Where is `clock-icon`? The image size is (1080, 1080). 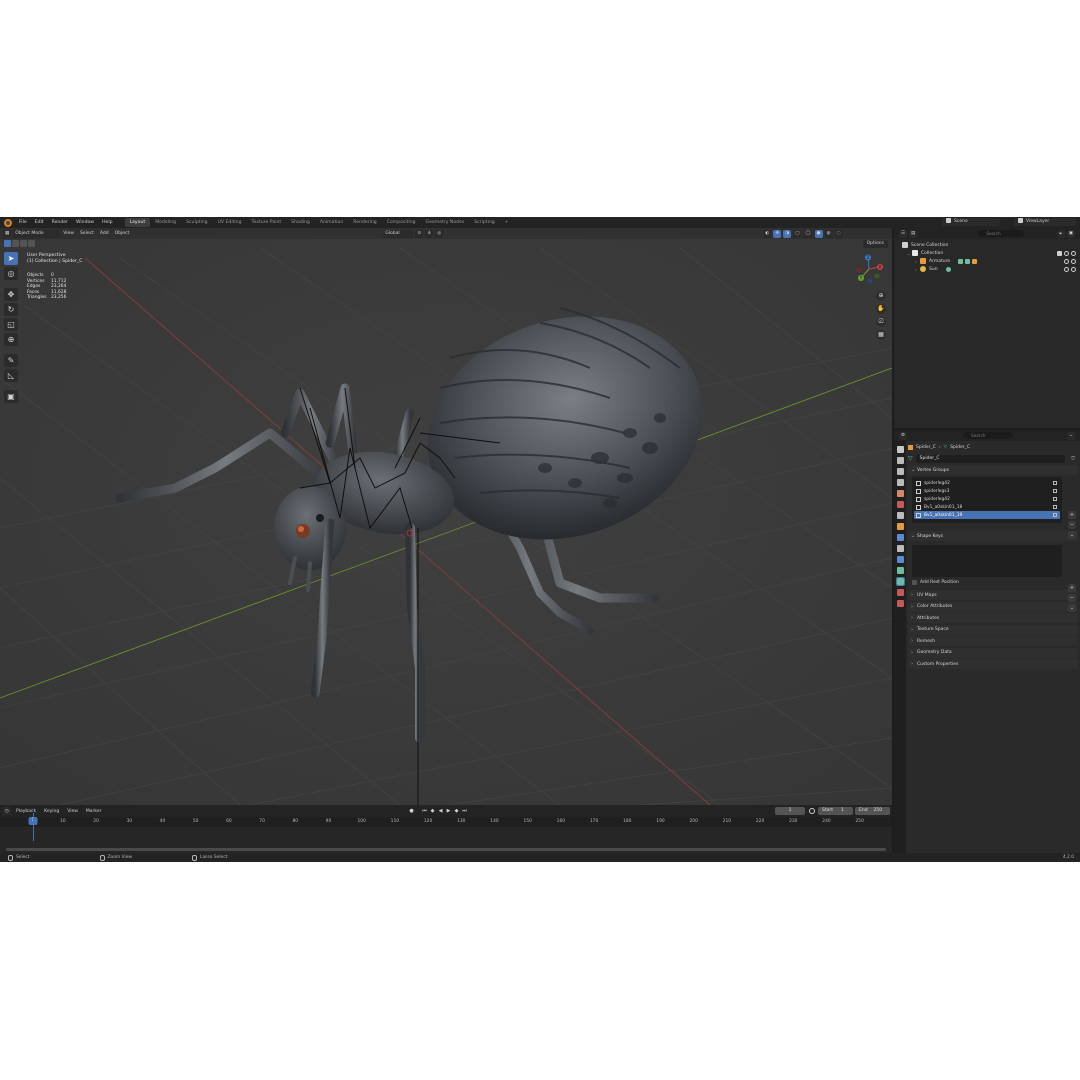 clock-icon is located at coordinates (812, 811).